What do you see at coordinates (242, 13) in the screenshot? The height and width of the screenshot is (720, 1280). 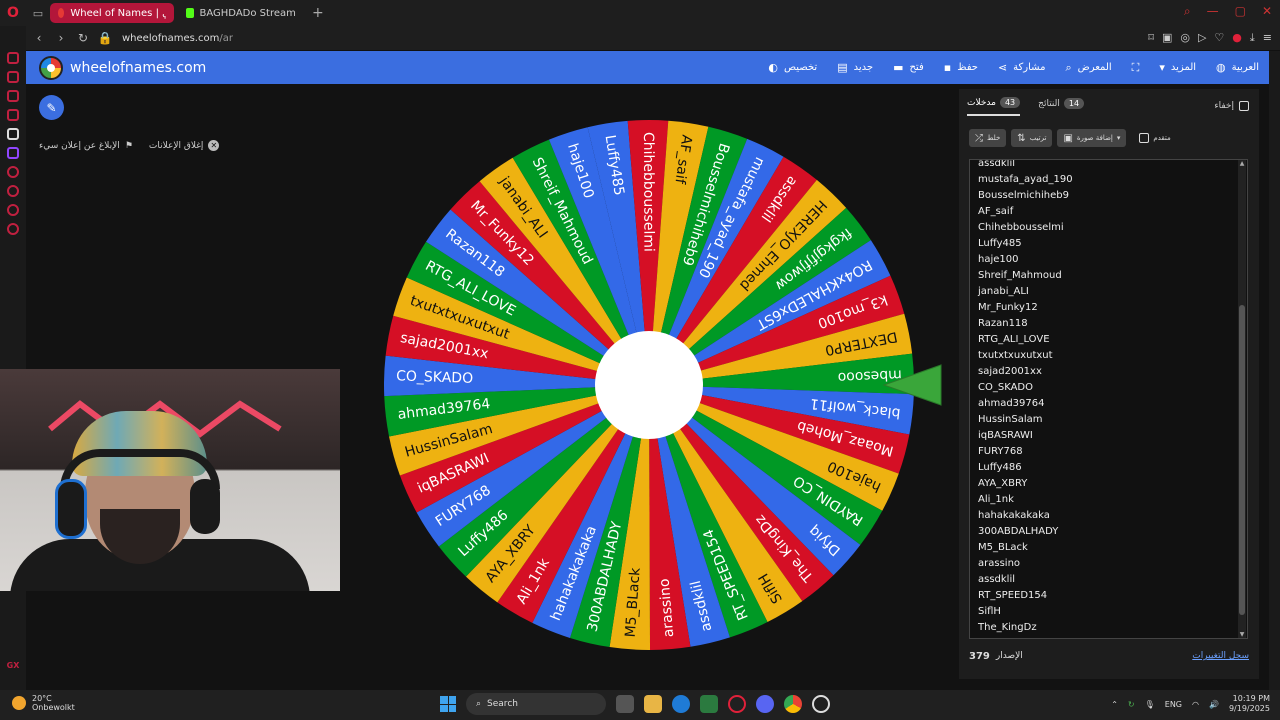 I see `tab-kick-stream: BAGHDADo Stream - Watc` at bounding box center [242, 13].